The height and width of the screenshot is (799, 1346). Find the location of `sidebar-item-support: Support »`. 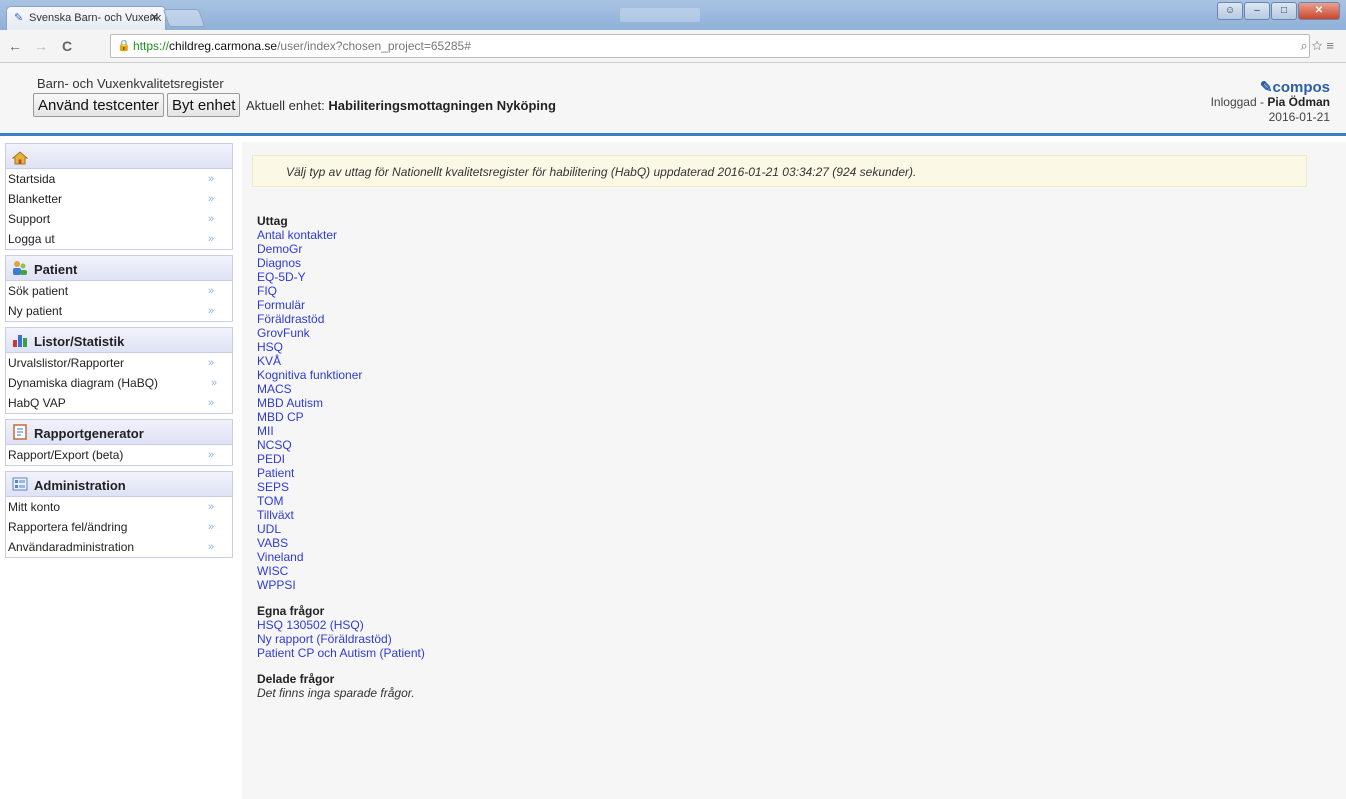

sidebar-item-support: Support » is located at coordinates (119, 219).